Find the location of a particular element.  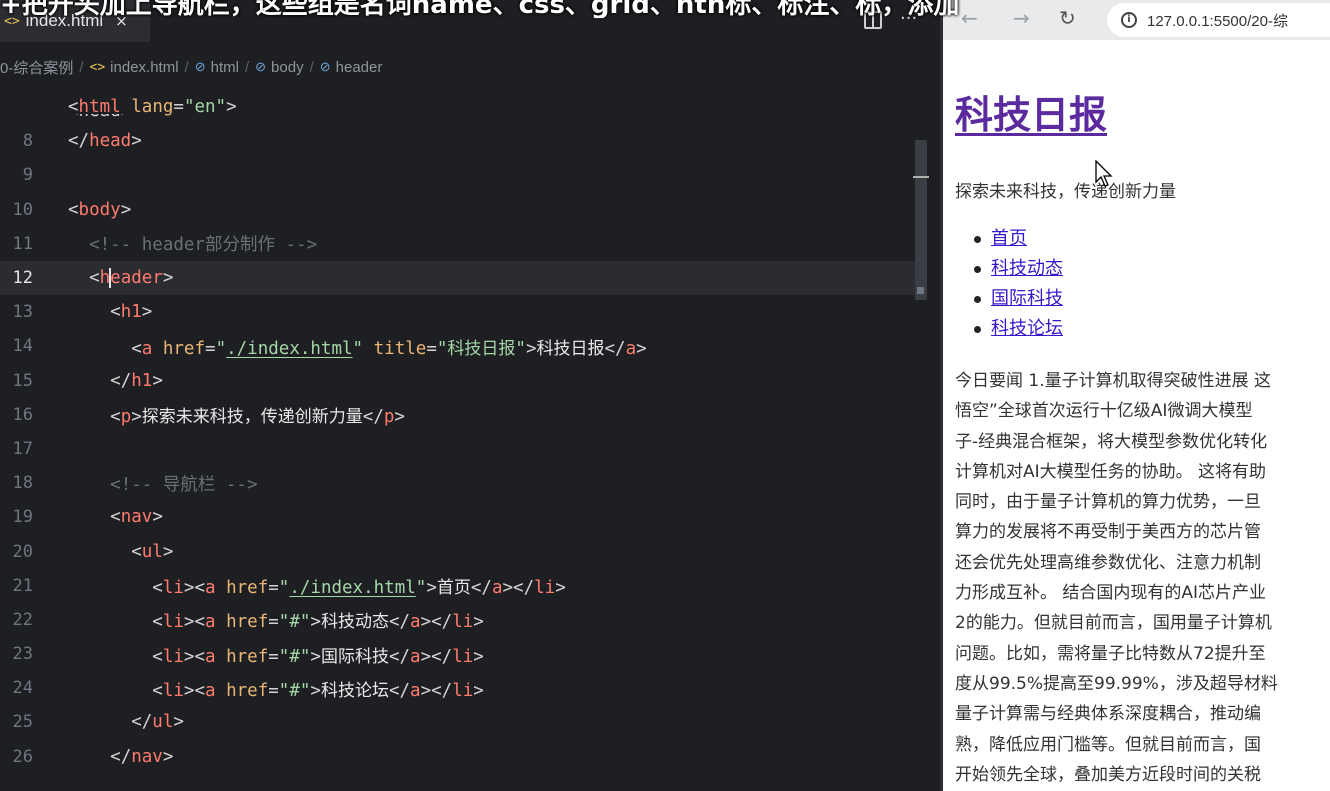

nav-link-forum: 科技论坛 is located at coordinates (1027, 328).